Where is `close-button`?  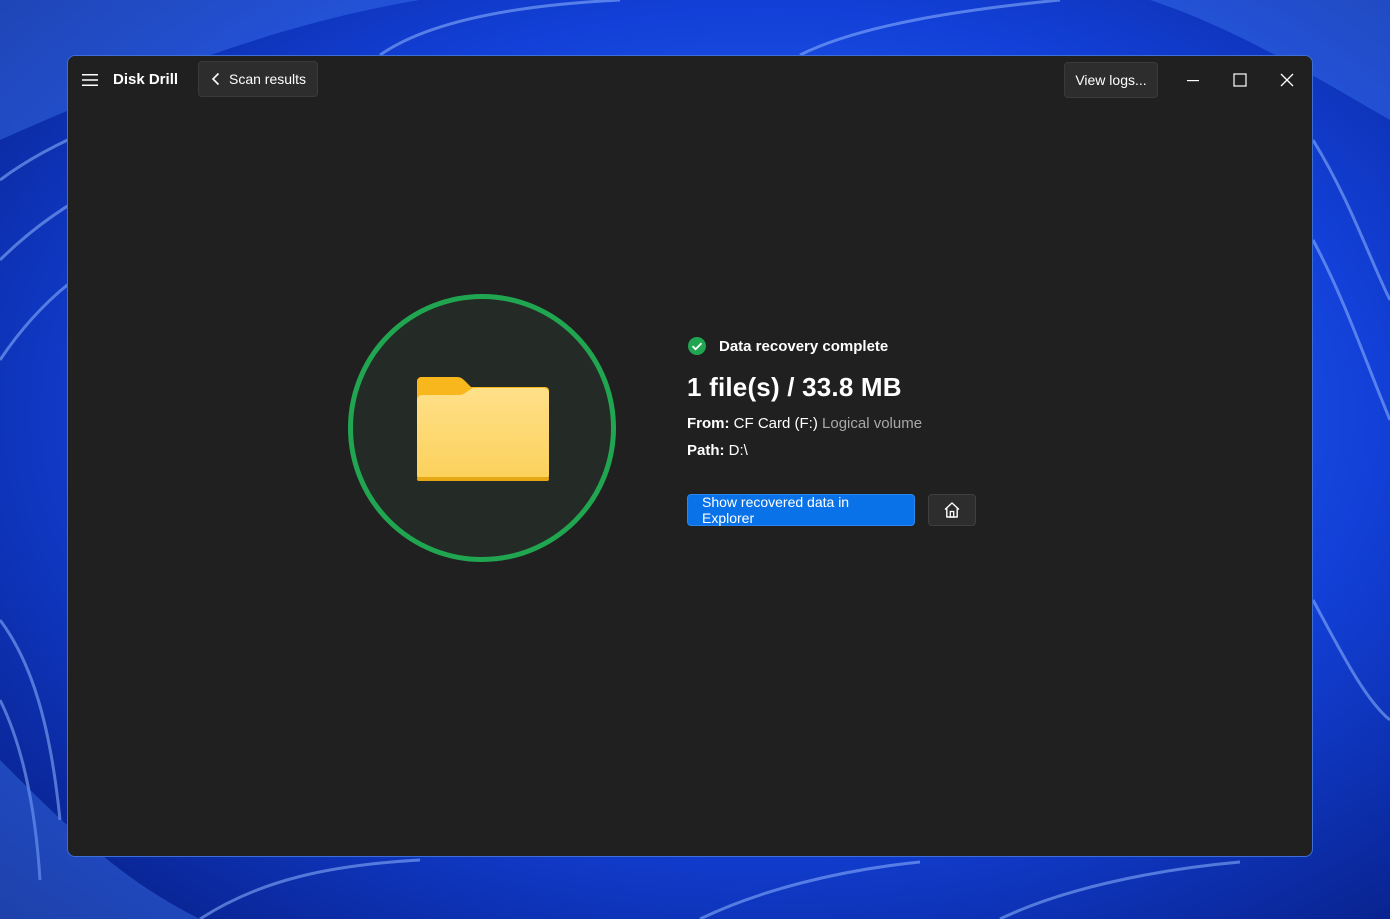 close-button is located at coordinates (1287, 80).